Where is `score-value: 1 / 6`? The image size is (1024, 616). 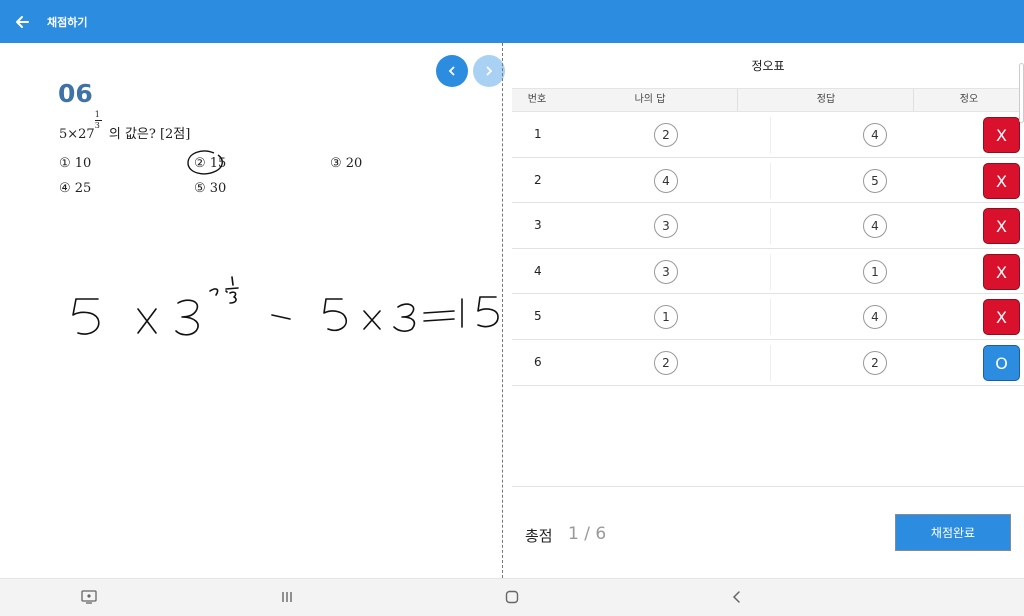
score-value: 1 / 6 is located at coordinates (587, 534).